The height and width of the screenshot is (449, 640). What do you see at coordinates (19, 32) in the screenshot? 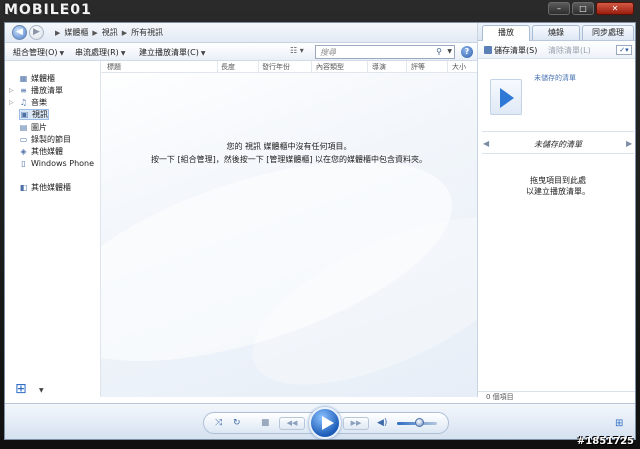
I see `back-button: ◀` at bounding box center [19, 32].